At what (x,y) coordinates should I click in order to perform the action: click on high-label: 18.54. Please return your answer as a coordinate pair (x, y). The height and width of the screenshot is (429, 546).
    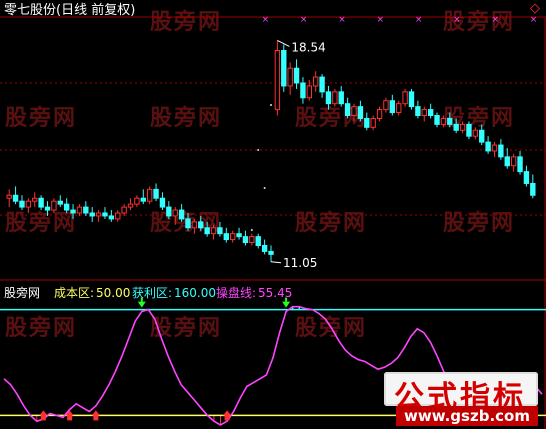
    Looking at the image, I should click on (308, 47).